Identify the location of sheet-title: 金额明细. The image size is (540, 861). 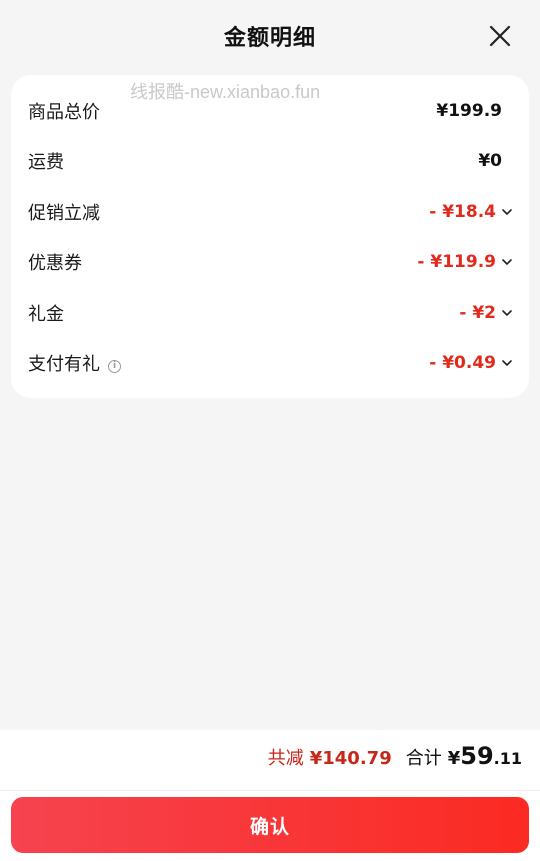
(269, 38).